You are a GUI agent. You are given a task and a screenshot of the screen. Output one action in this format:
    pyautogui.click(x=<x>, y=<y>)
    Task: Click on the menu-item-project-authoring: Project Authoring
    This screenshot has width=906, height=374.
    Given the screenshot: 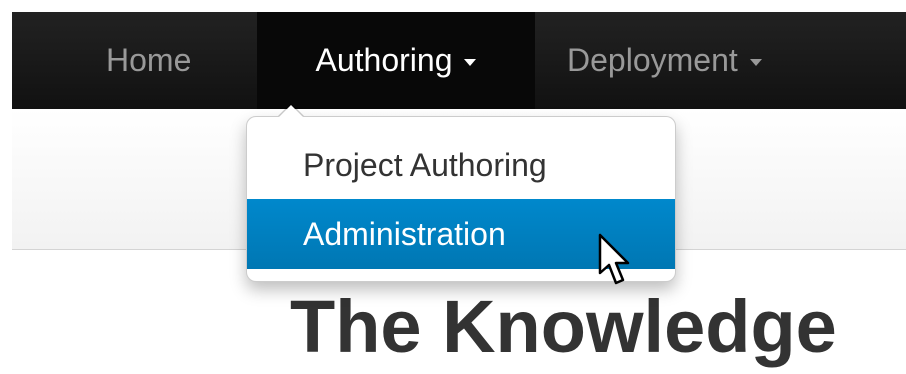 What is the action you would take?
    pyautogui.click(x=461, y=165)
    